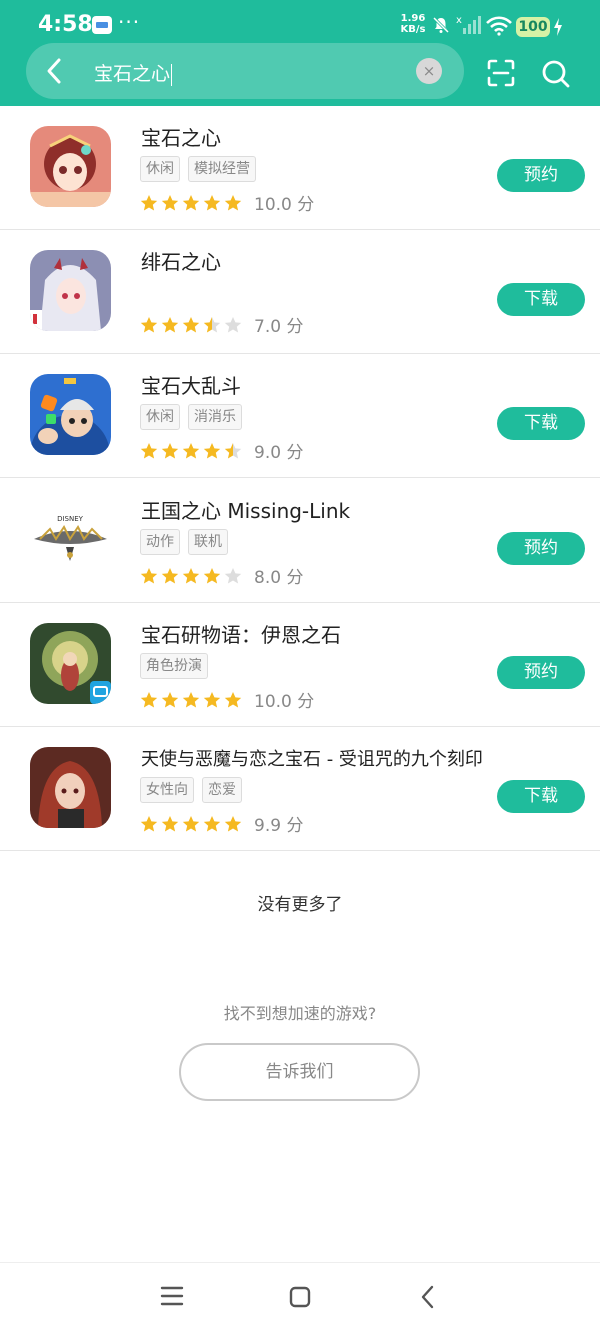 The width and height of the screenshot is (600, 1333). Describe the element at coordinates (191, 386) in the screenshot. I see `game-title: 宝石大乱斗` at that location.